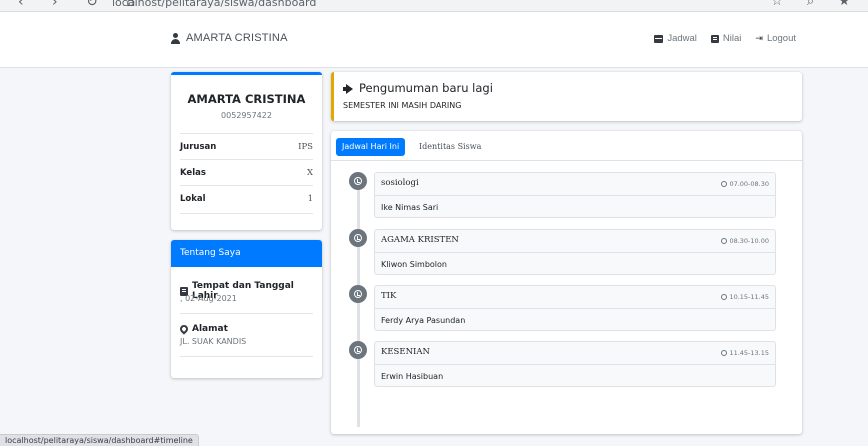 This screenshot has height=446, width=868. What do you see at coordinates (450, 147) in the screenshot?
I see `tab-identitas-siswa: Identitas Siswa` at bounding box center [450, 147].